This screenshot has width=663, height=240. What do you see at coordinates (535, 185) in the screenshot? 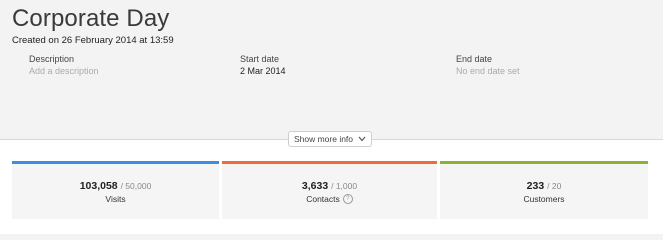
I see `stat-customers-value: 233` at bounding box center [535, 185].